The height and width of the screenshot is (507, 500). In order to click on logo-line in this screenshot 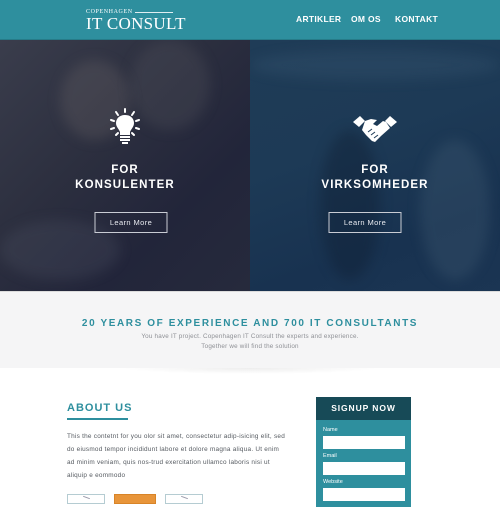, I will do `click(153, 12)`.